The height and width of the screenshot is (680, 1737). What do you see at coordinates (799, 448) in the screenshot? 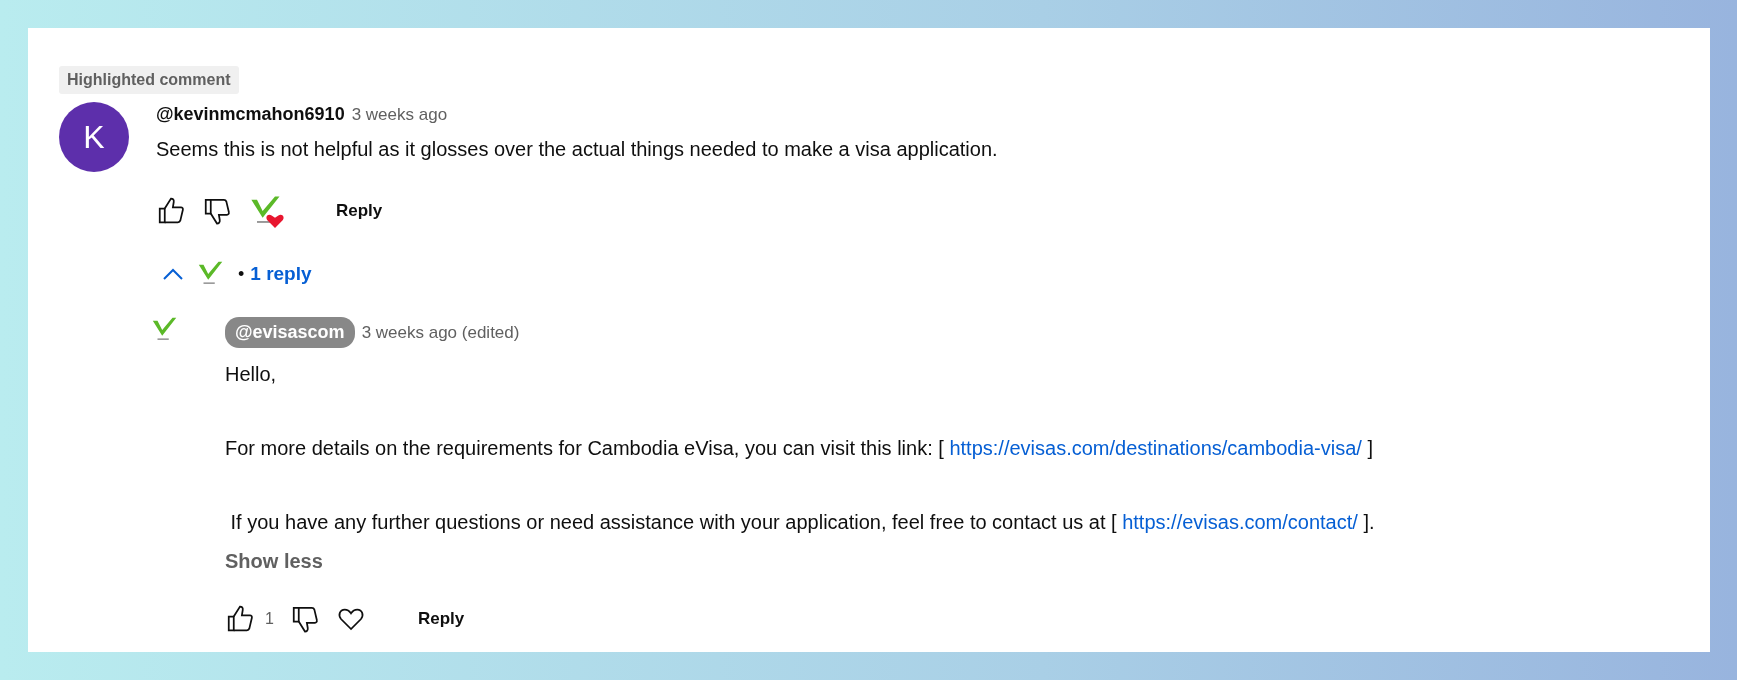
I see `reply-text: For more details on the requirements for Cambodia eVisa, you can visit this link: [ https://evisas.com/destinations/cambodia-visa/ ]` at bounding box center [799, 448].